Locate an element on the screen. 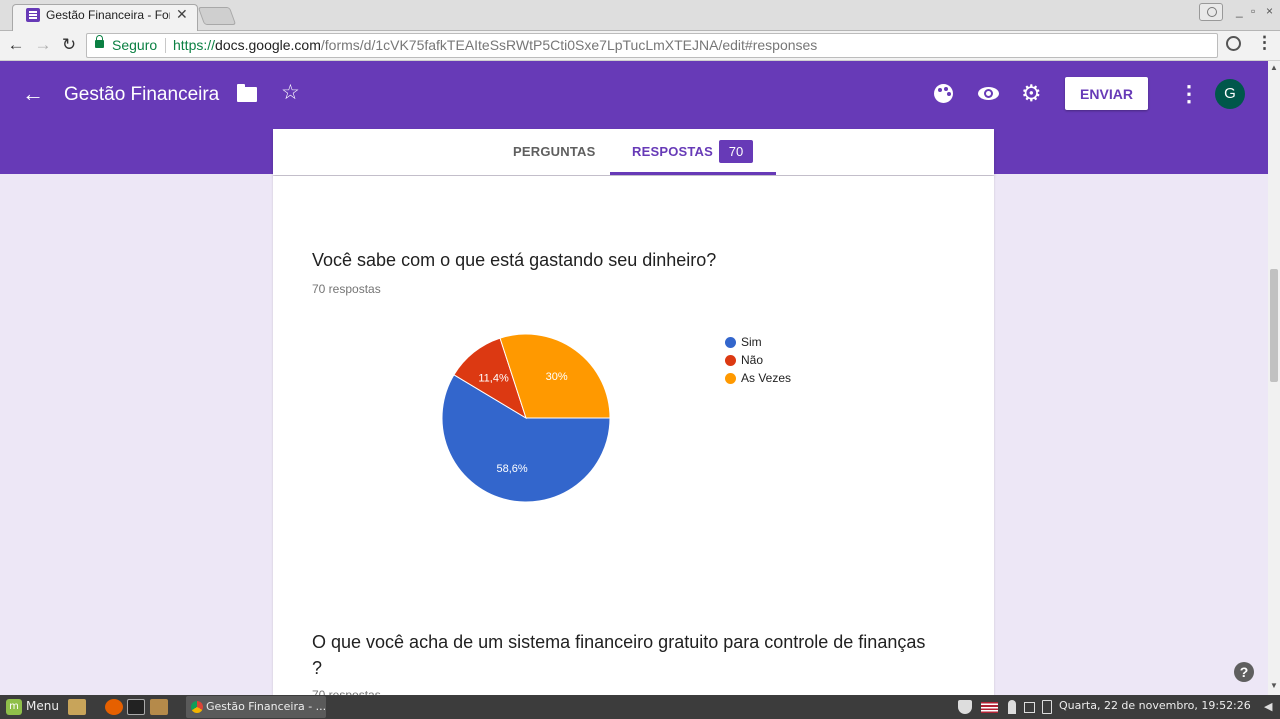 This screenshot has height=719, width=1280. legend-item: Não is located at coordinates (758, 360).